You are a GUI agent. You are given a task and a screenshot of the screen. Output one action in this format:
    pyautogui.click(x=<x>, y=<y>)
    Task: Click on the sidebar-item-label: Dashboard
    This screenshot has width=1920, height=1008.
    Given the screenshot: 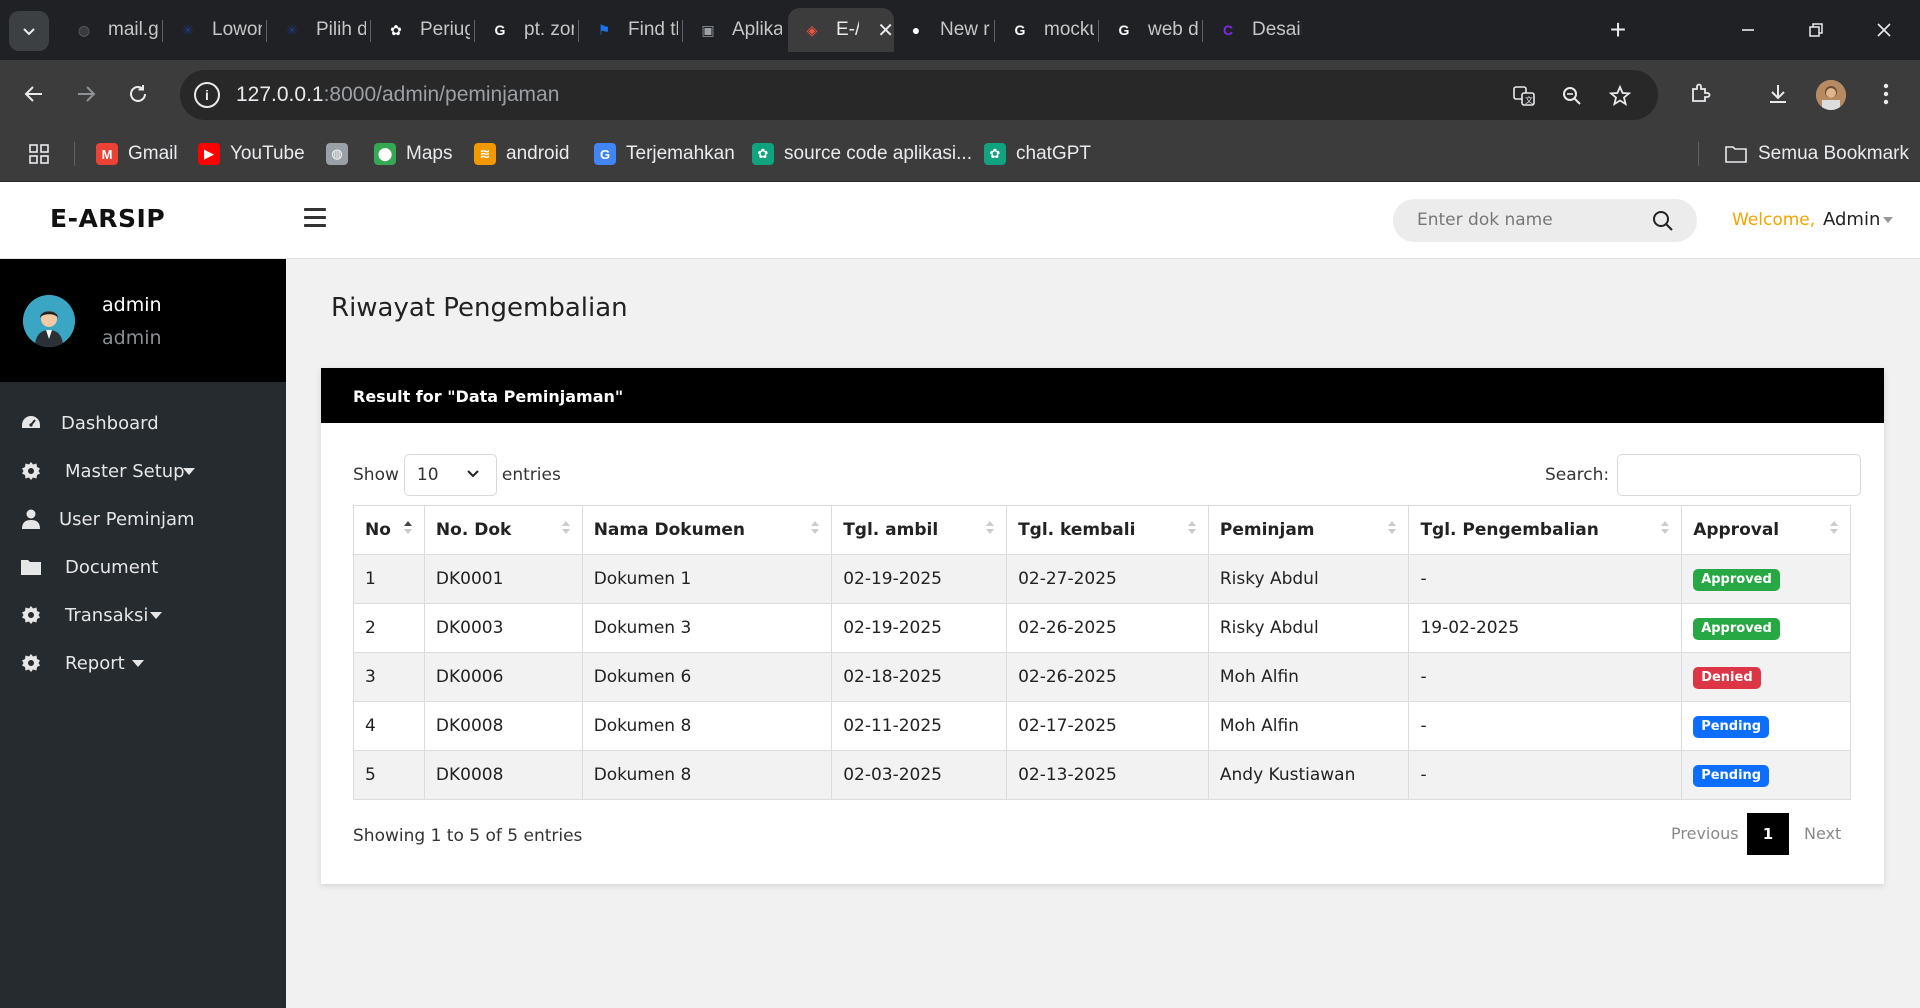 What is the action you would take?
    pyautogui.click(x=110, y=423)
    